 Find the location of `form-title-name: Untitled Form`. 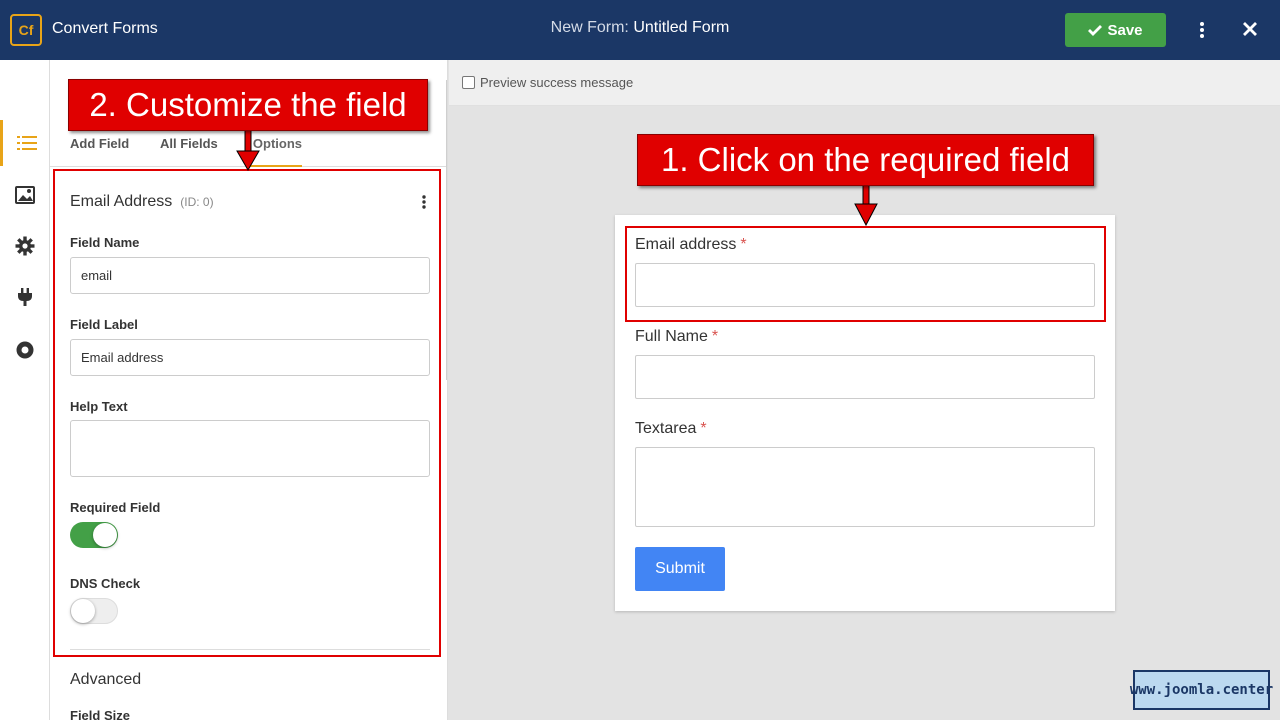

form-title-name: Untitled Form is located at coordinates (681, 27).